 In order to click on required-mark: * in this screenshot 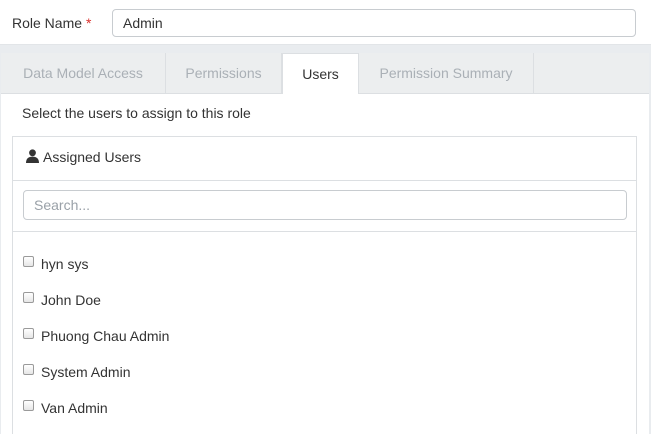, I will do `click(89, 23)`.